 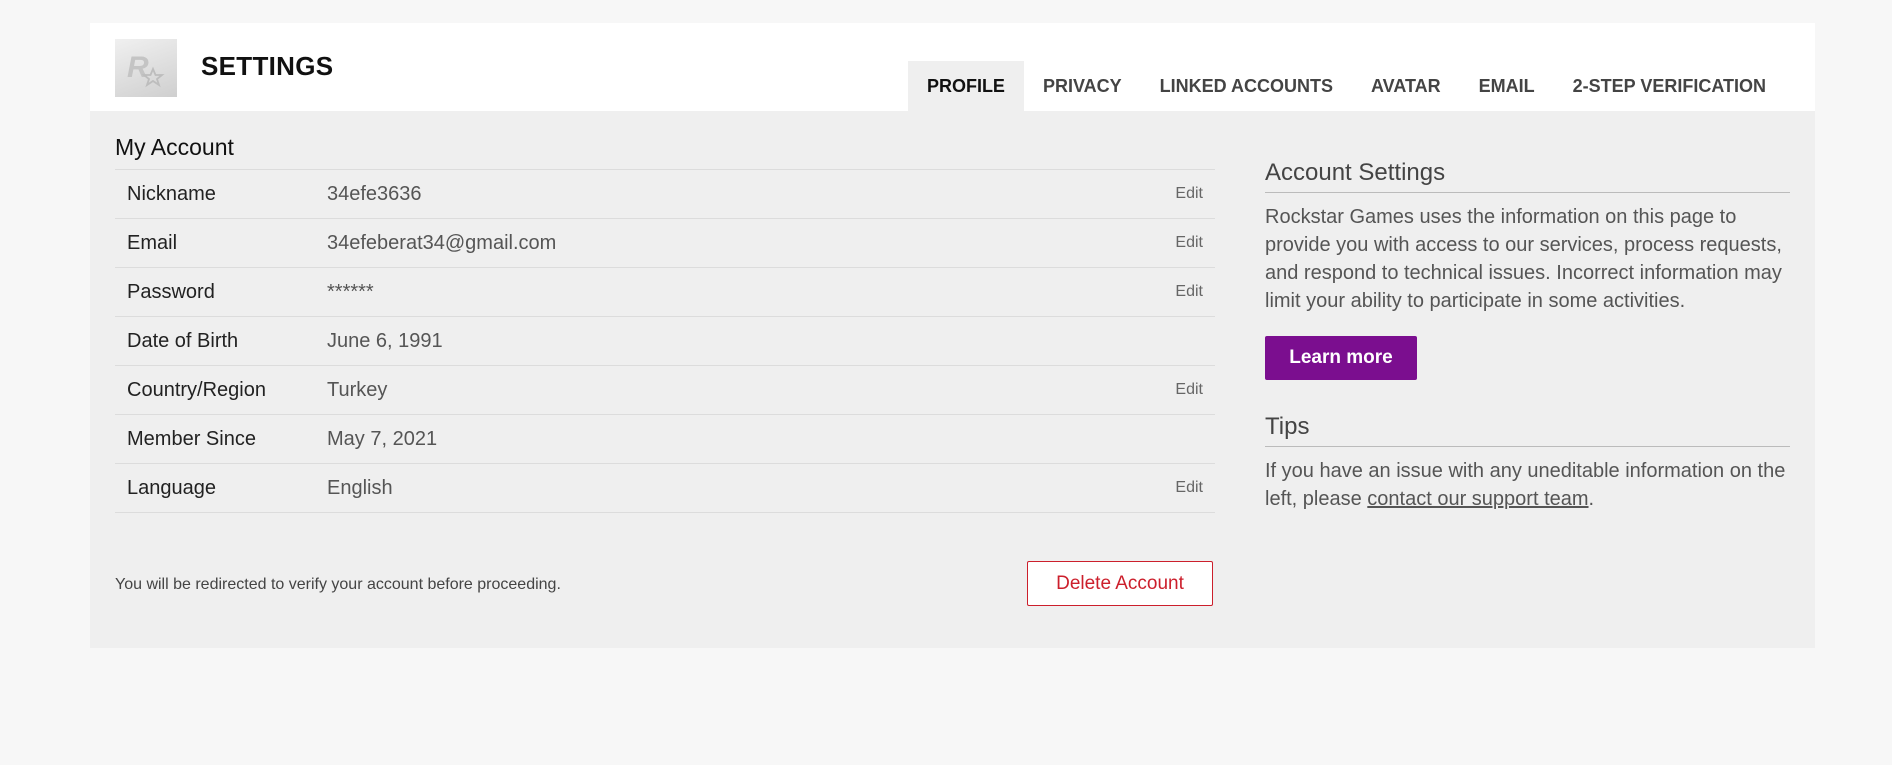 I want to click on account-row-language: Language English Edit, so click(x=665, y=489).